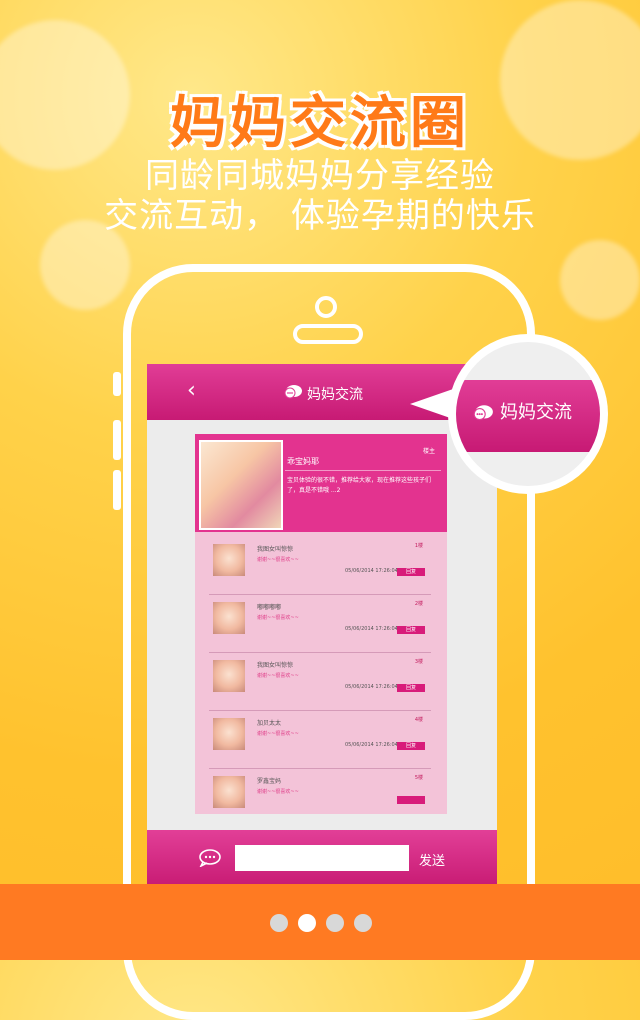 The image size is (640, 1020). Describe the element at coordinates (418, 604) in the screenshot. I see `reply-floor: 2楼` at that location.